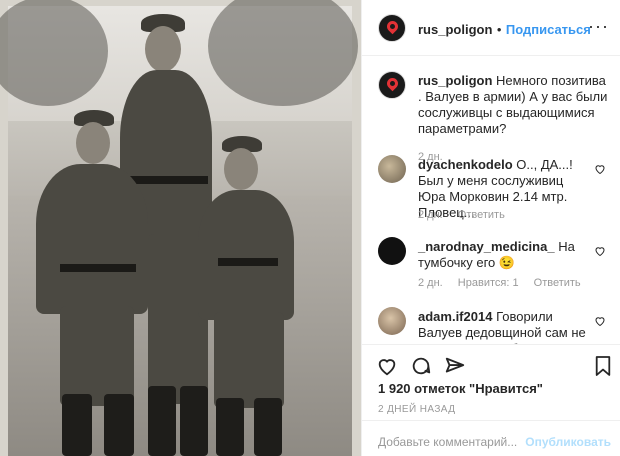  What do you see at coordinates (249, 360) in the screenshot?
I see `photo-legs-right` at bounding box center [249, 360].